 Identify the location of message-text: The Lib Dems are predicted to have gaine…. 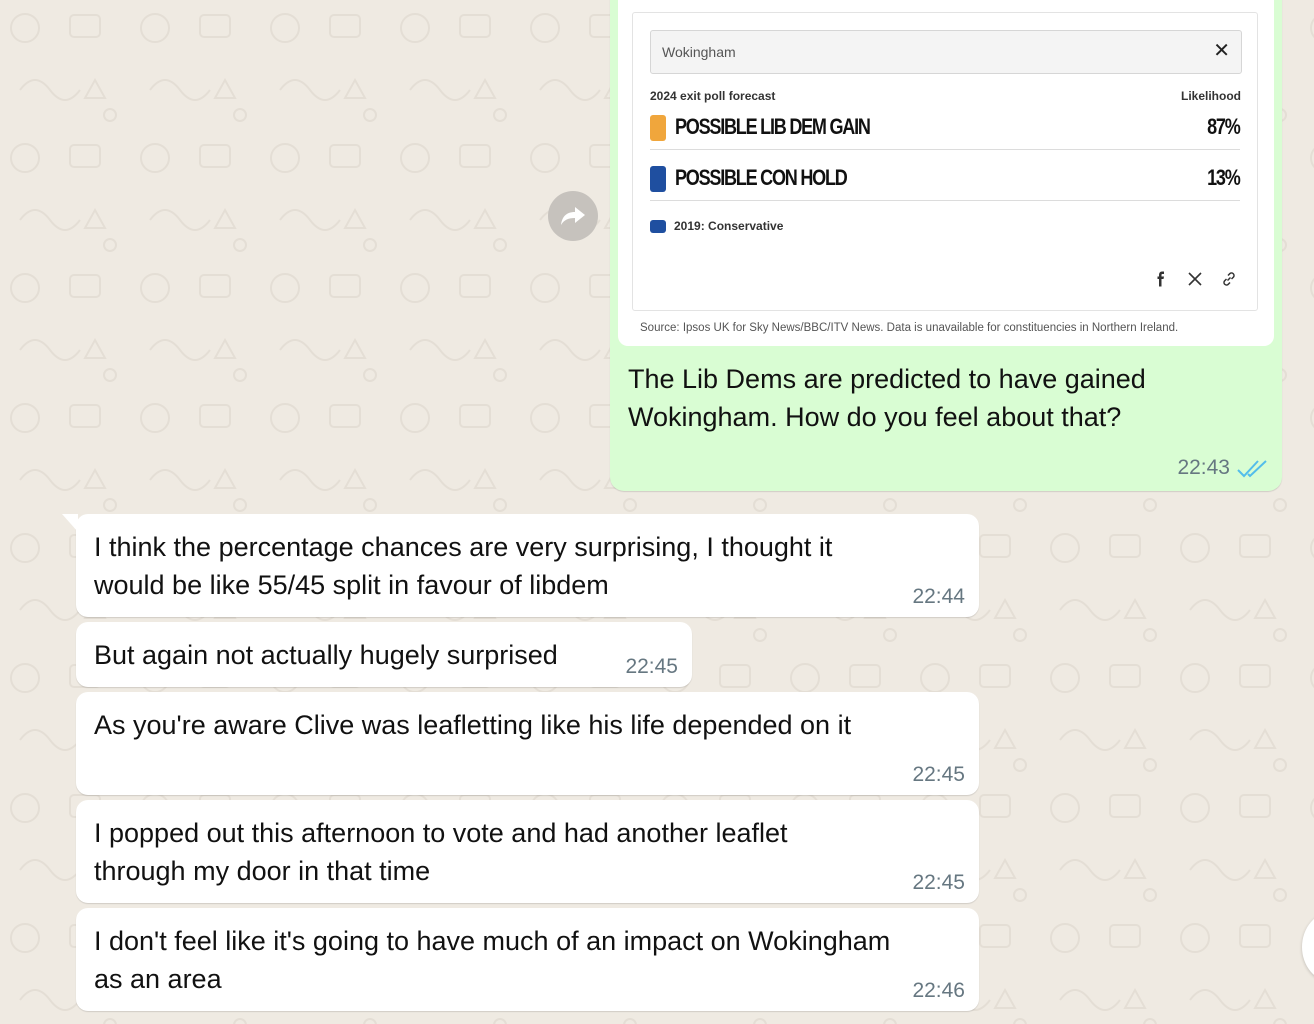
(887, 398).